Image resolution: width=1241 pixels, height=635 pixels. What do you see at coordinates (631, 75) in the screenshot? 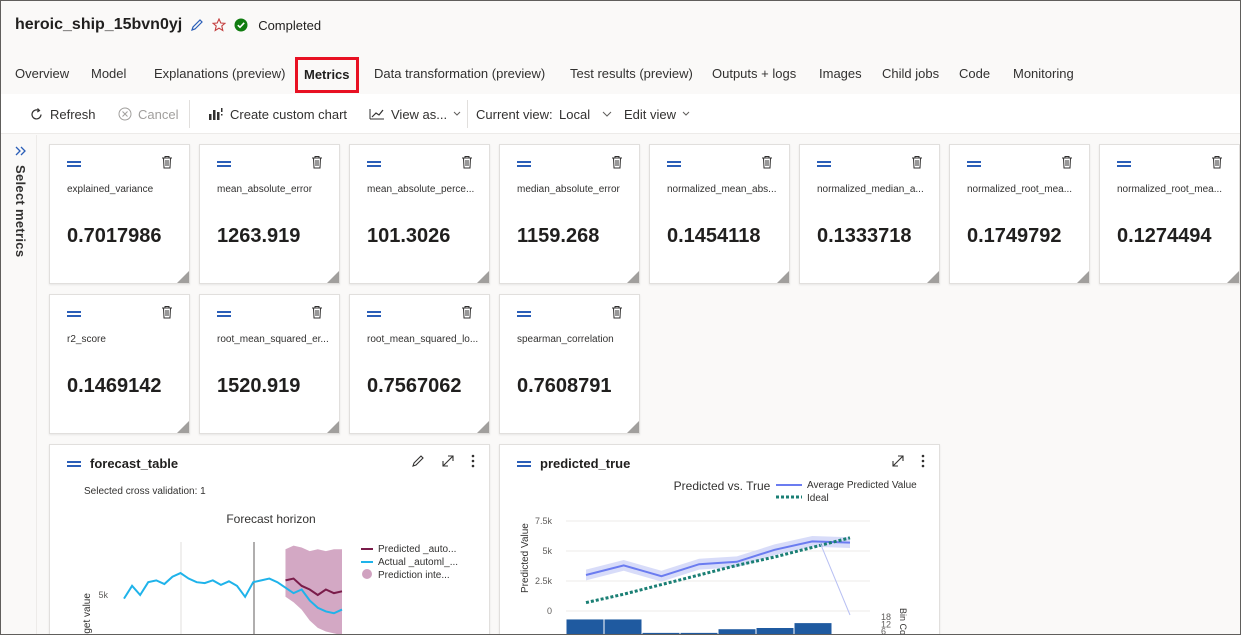
I see `tab-test-results: Test results (preview)` at bounding box center [631, 75].